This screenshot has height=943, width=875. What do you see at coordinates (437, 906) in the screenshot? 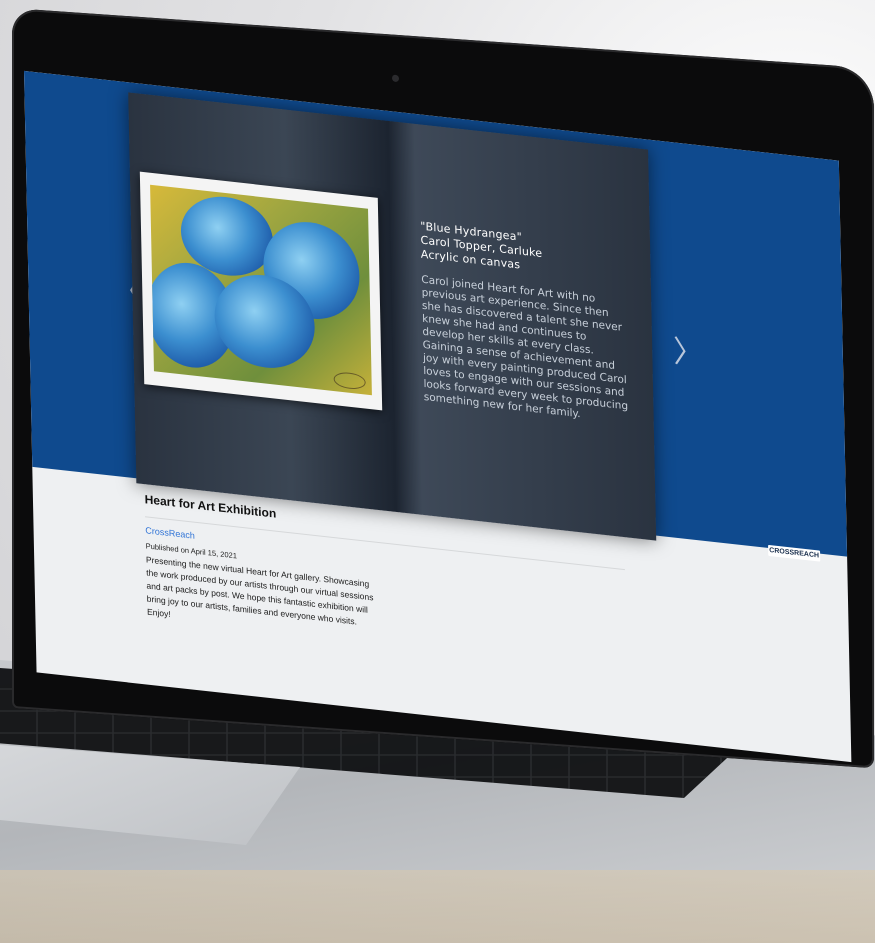
I see `table-surface` at bounding box center [437, 906].